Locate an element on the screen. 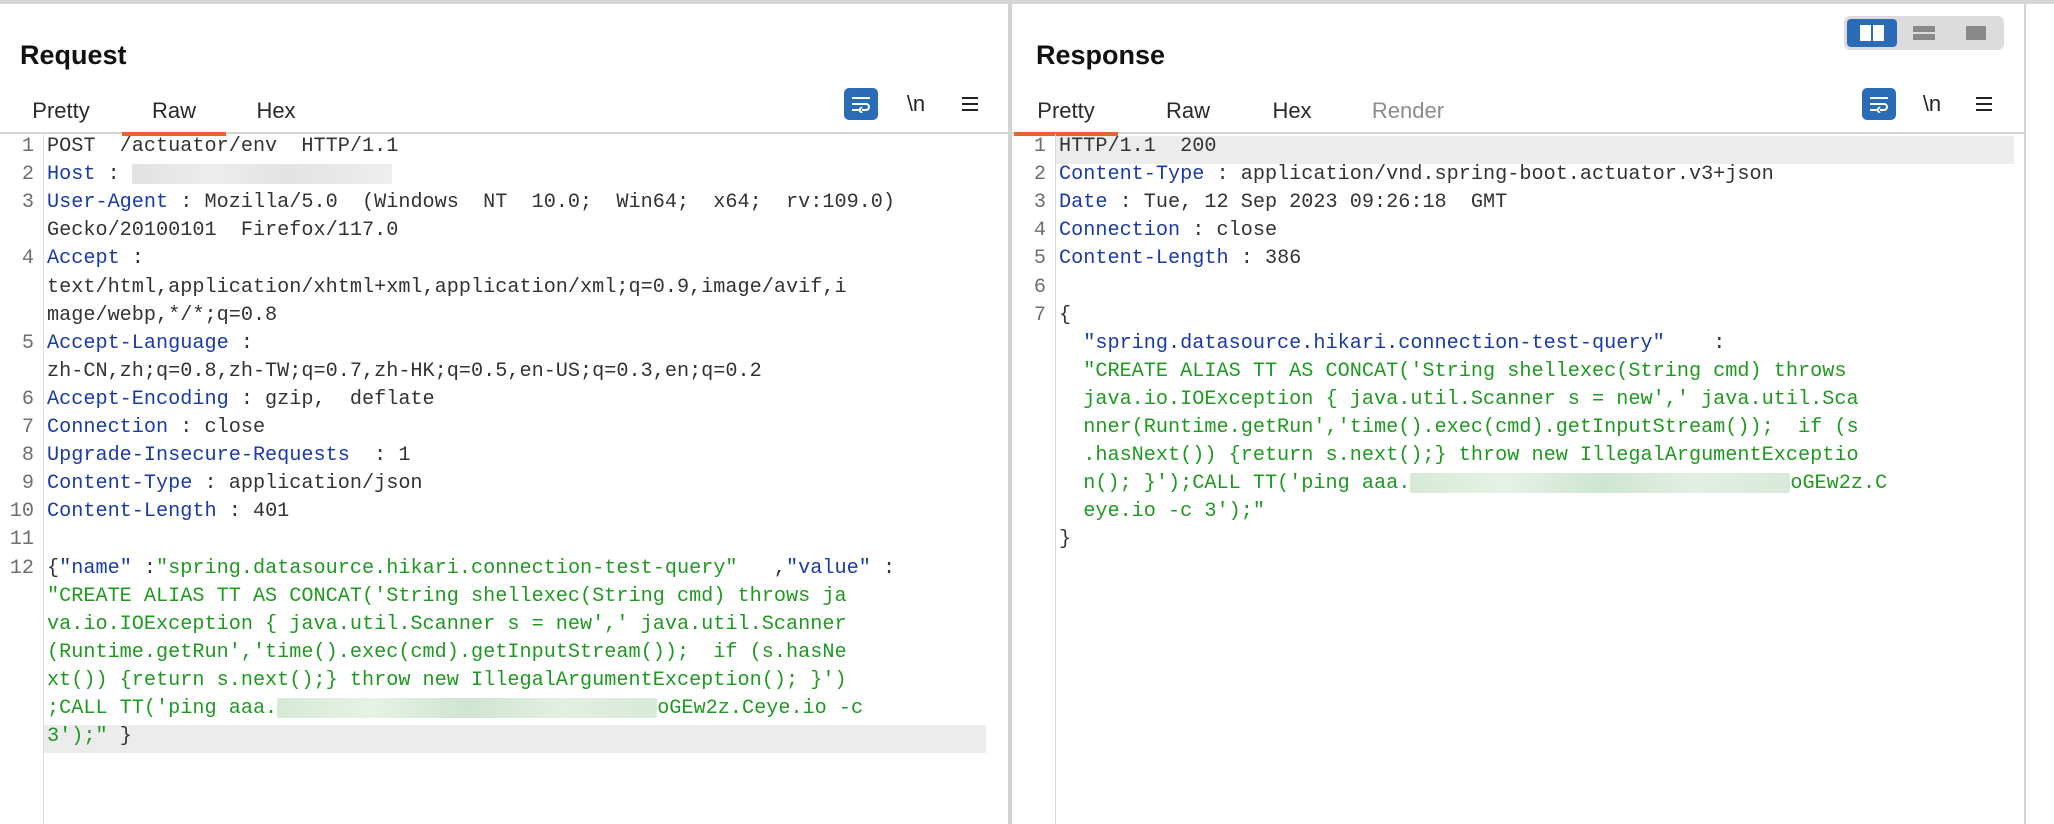 Image resolution: width=2054 pixels, height=824 pixels. header-key: "value" is located at coordinates (828, 568).